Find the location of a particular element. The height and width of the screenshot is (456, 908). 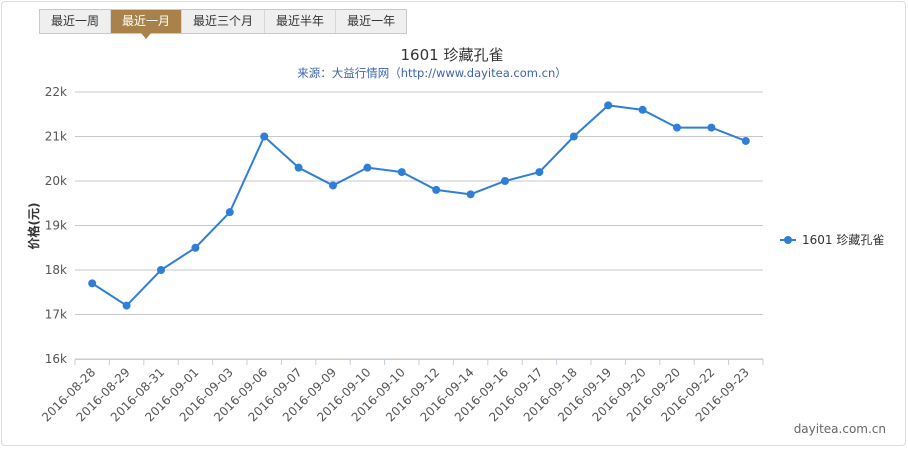

y-tick-label: 22k is located at coordinates (56, 92).